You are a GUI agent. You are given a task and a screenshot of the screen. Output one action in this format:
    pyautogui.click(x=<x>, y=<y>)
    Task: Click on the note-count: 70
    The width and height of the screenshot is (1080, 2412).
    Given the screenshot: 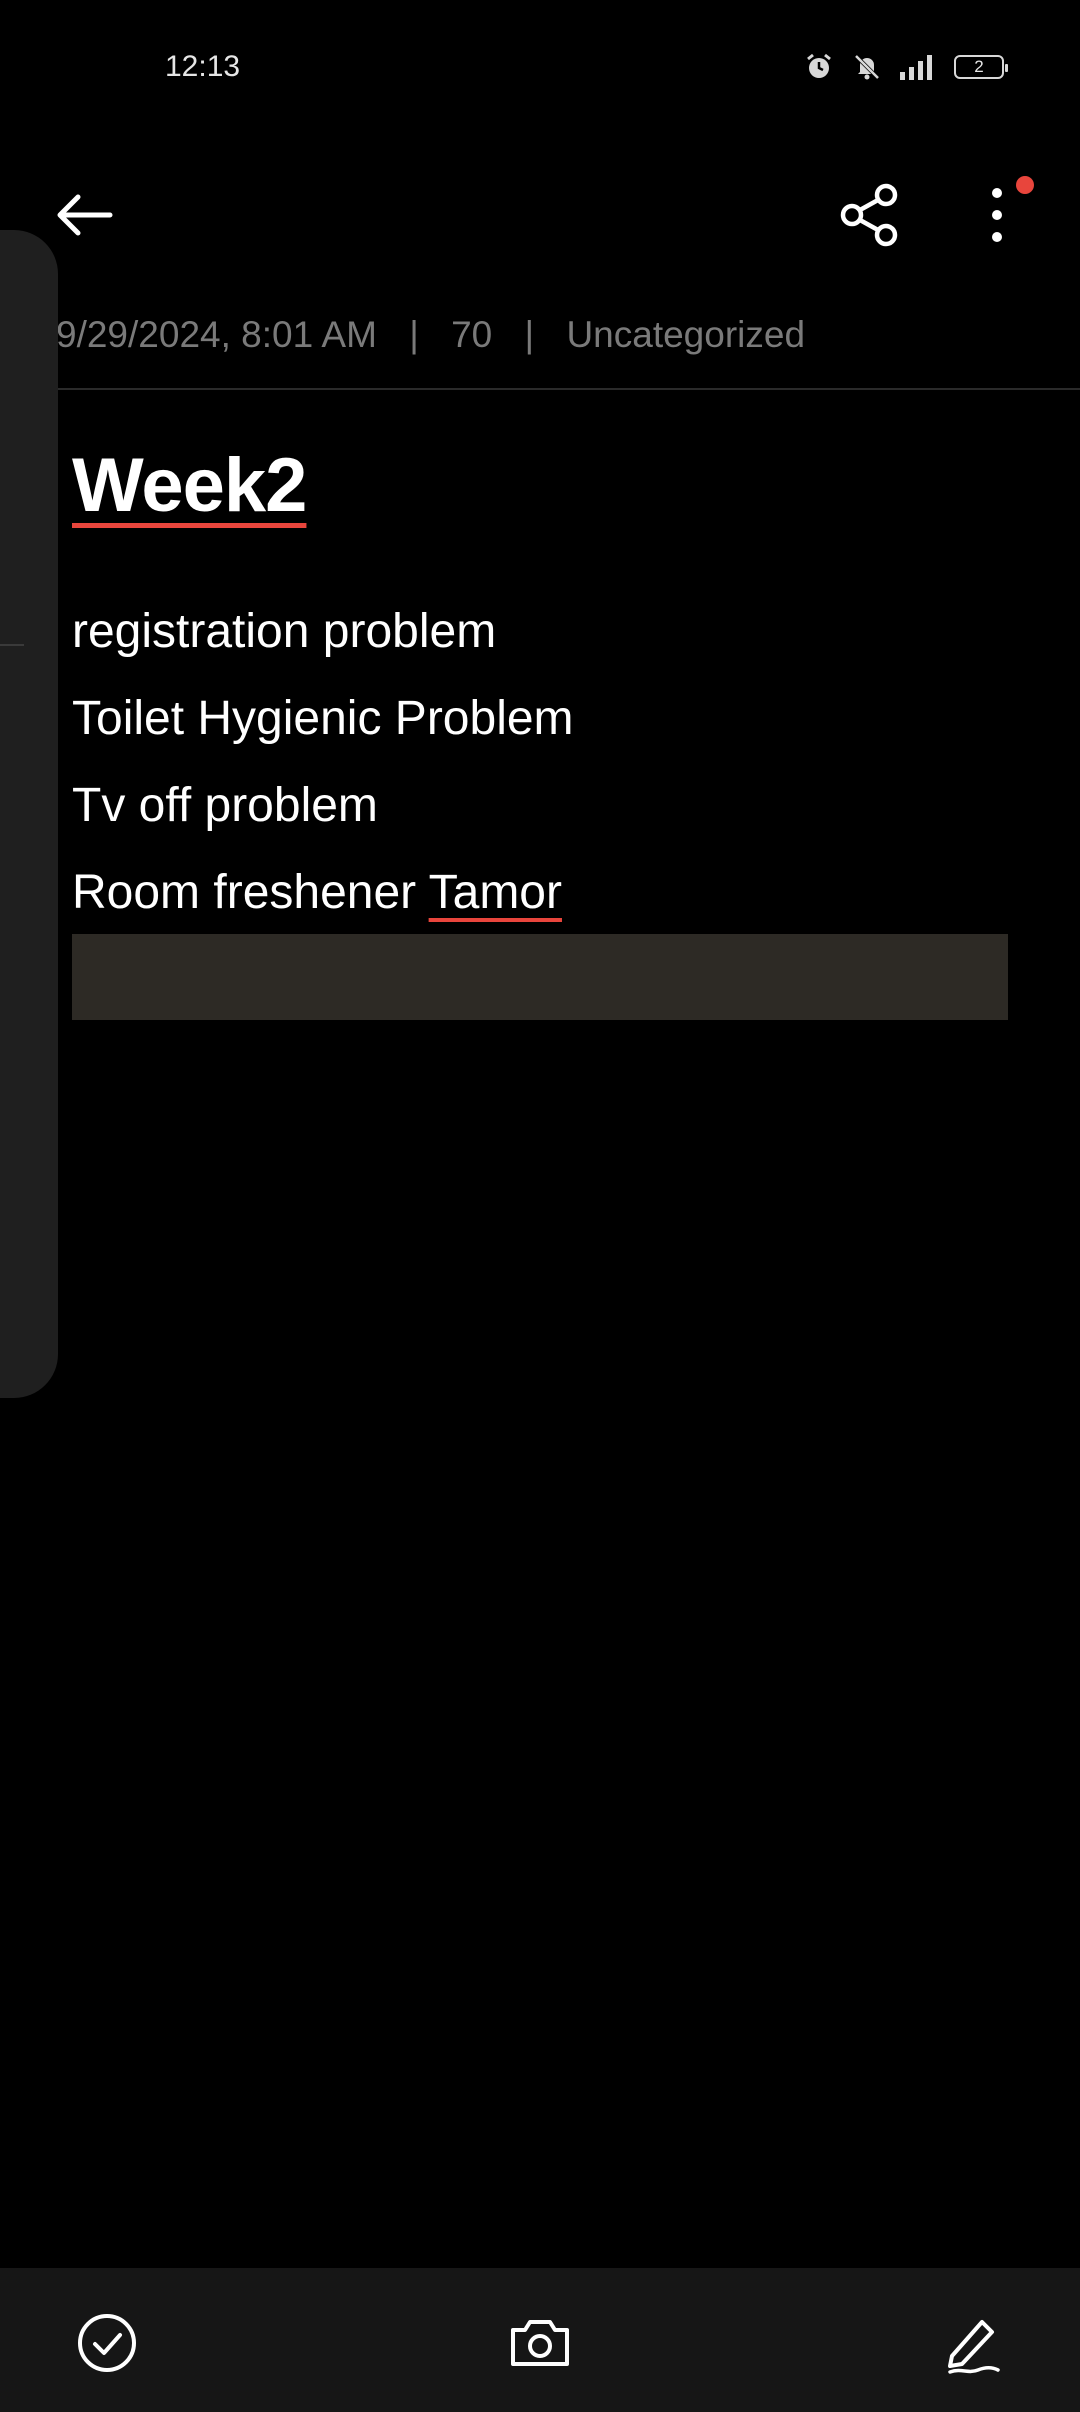 What is the action you would take?
    pyautogui.click(x=472, y=334)
    